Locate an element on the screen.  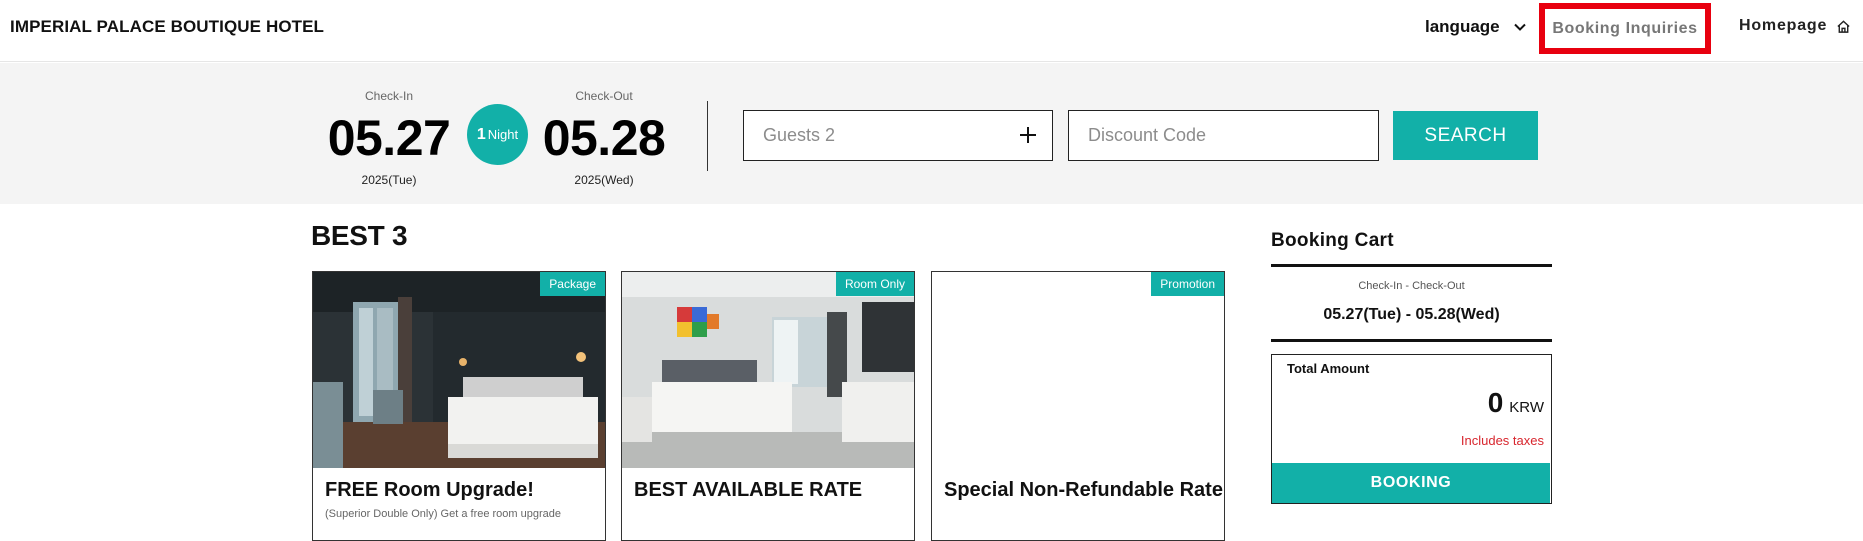
guests-selector: Guests 2 is located at coordinates (898, 135).